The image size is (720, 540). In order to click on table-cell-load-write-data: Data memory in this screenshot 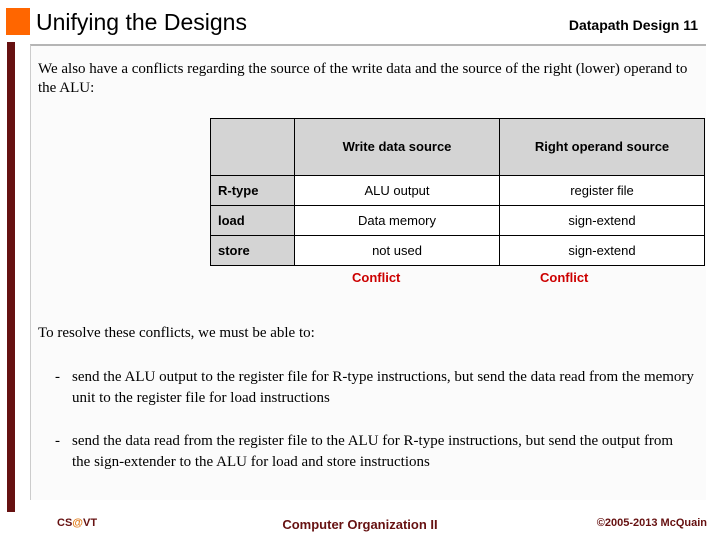, I will do `click(397, 220)`.